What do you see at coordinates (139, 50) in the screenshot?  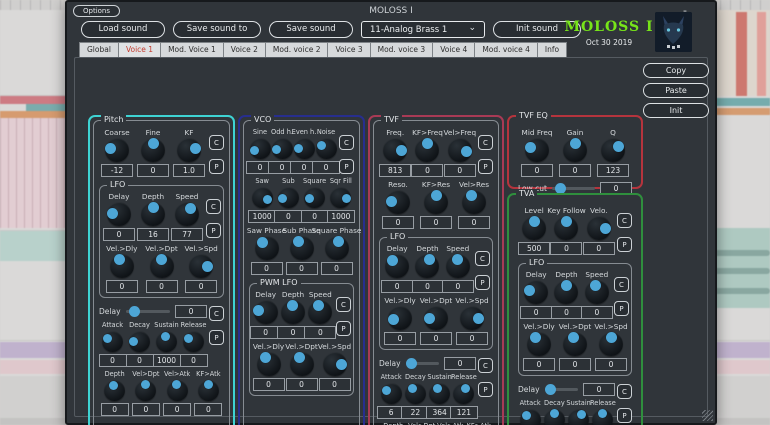 I see `tab-voice-1: Voice 1` at bounding box center [139, 50].